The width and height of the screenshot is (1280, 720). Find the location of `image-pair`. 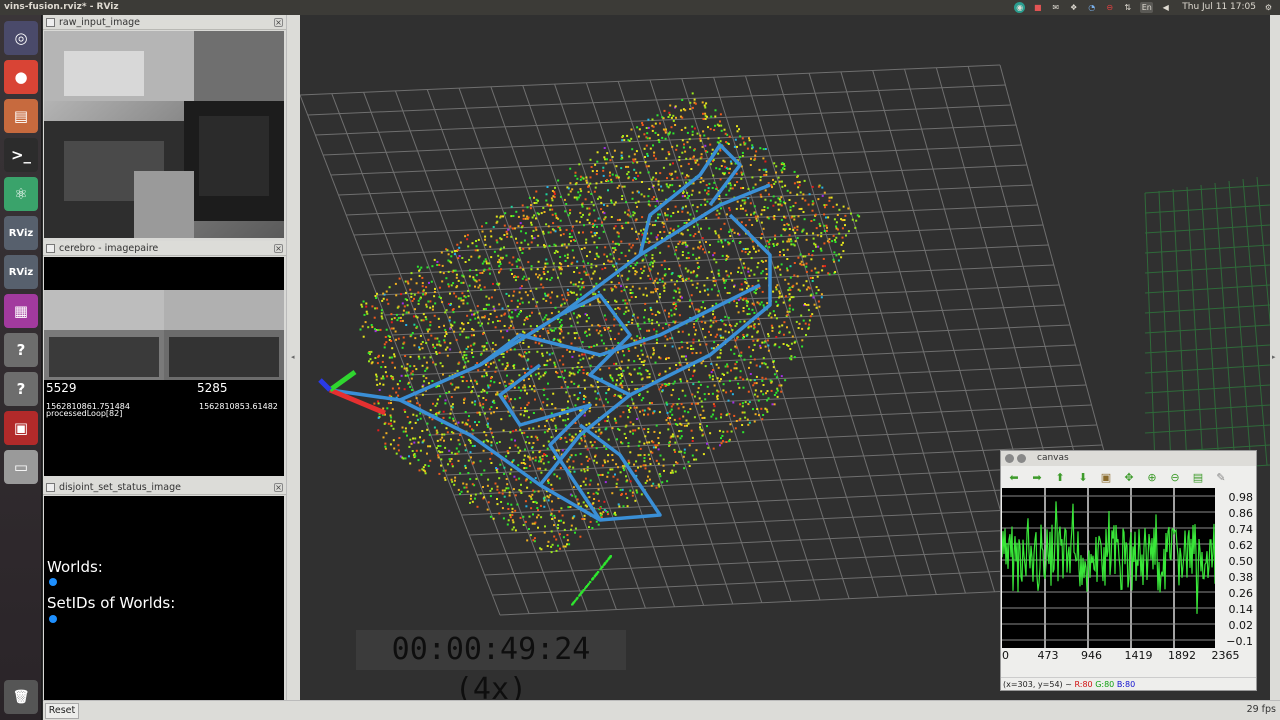

image-pair is located at coordinates (164, 366).